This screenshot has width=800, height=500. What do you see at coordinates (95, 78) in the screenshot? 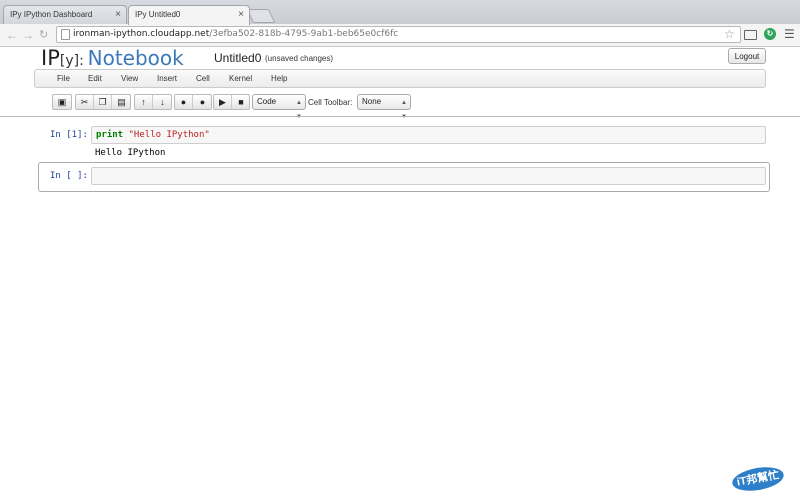
I see `menu-edit: Edit` at bounding box center [95, 78].